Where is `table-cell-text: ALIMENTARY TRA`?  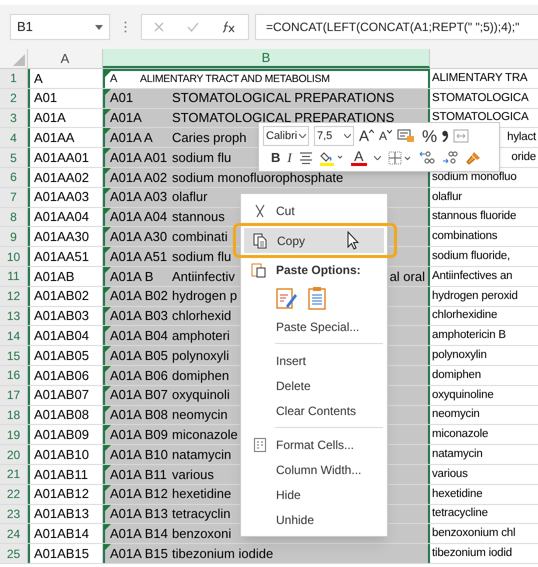 table-cell-text: ALIMENTARY TRA is located at coordinates (479, 78).